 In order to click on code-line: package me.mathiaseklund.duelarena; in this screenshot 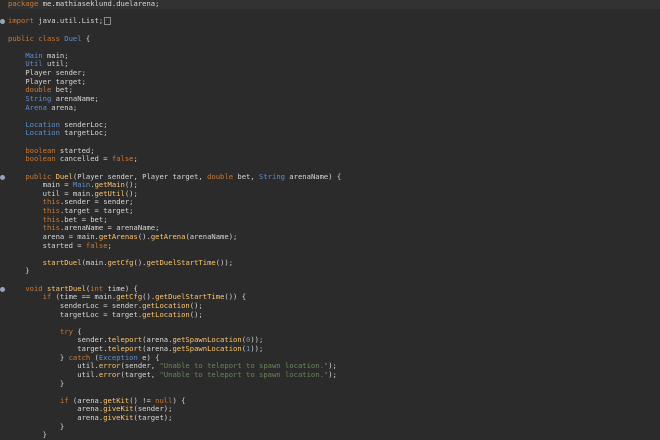, I will do `click(334, 4)`.